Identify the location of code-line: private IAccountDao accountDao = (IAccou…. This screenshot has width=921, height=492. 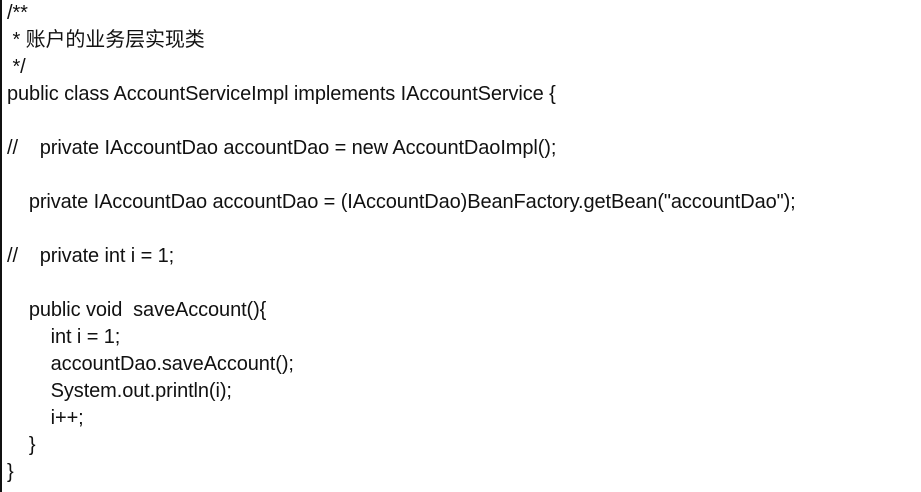
(401, 202).